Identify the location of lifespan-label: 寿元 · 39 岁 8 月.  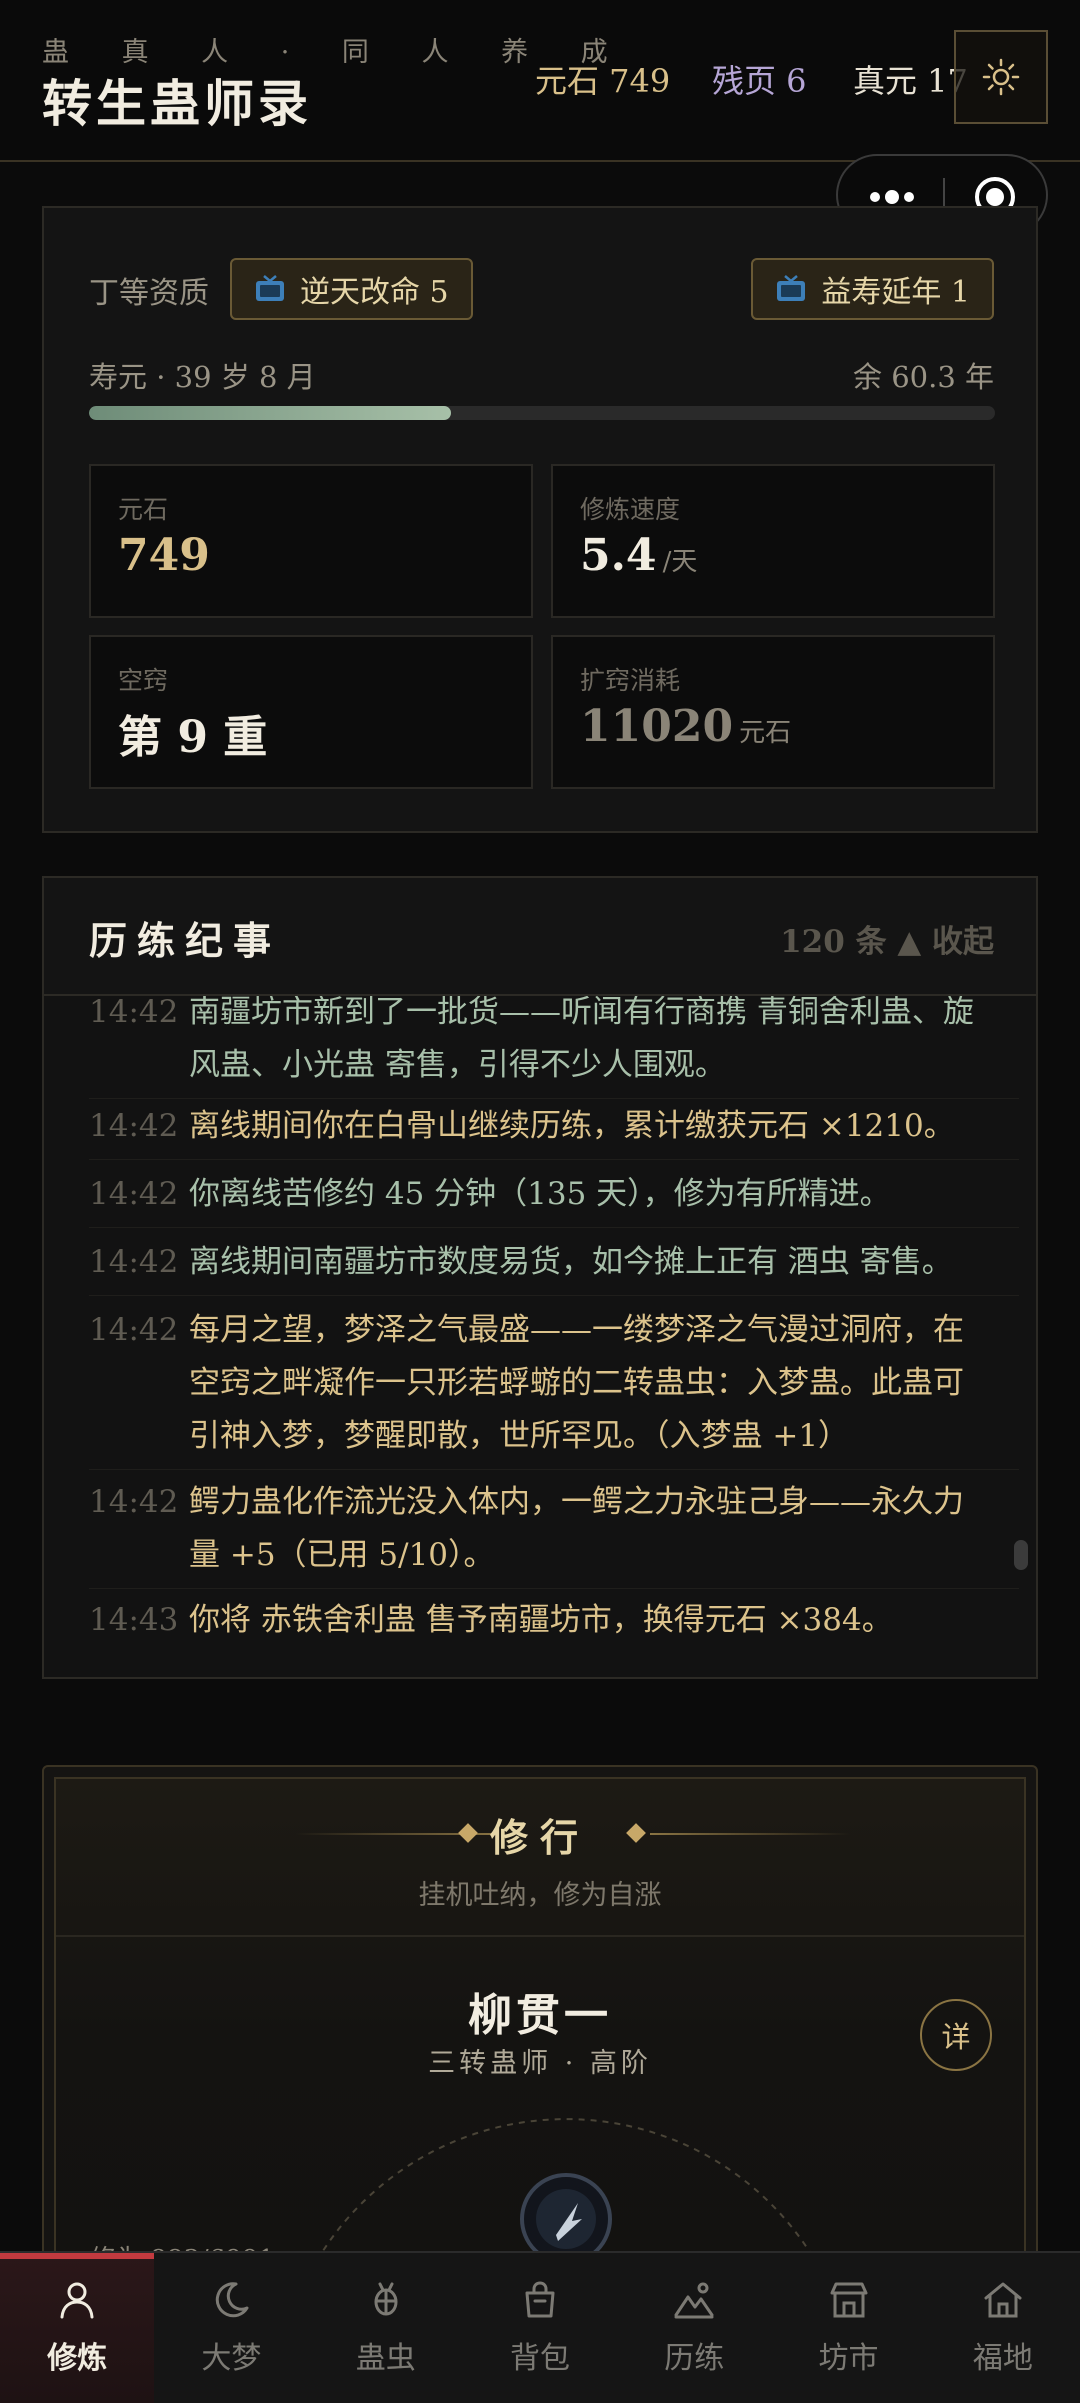
(202, 377).